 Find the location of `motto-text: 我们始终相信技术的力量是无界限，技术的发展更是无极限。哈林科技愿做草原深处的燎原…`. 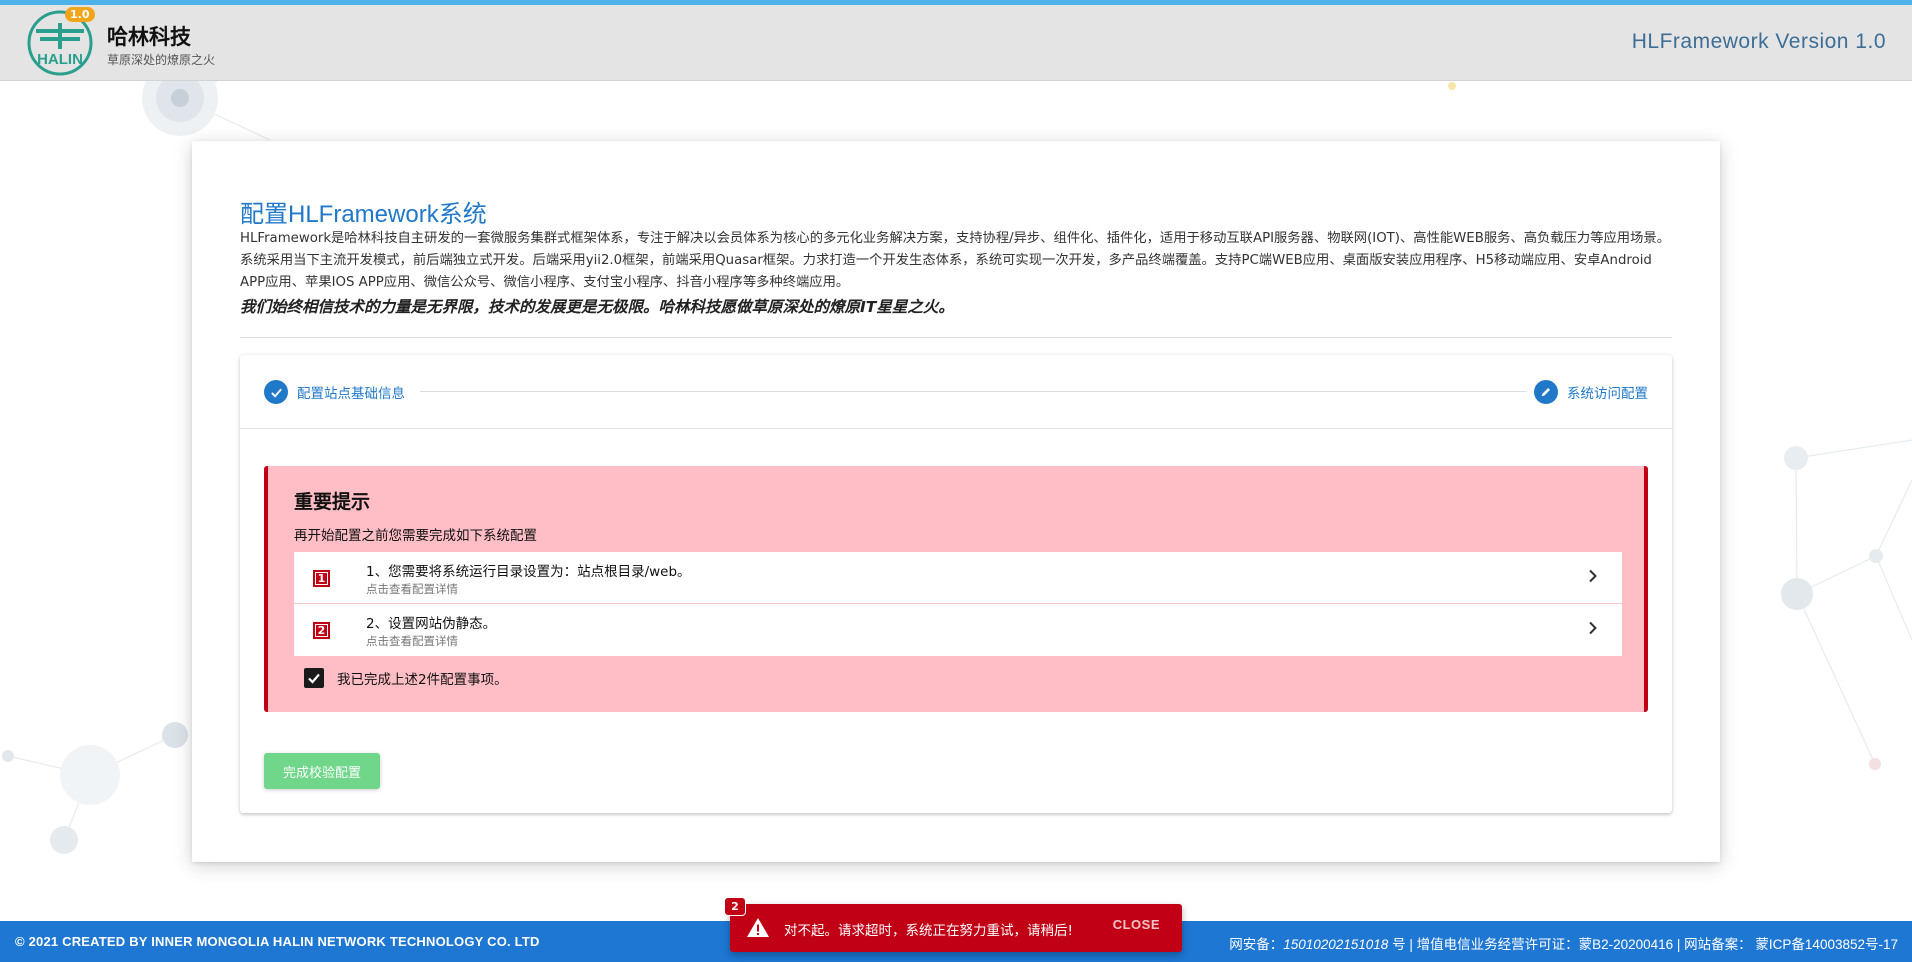

motto-text: 我们始终相信技术的力量是无界限，技术的发展更是无极限。哈林科技愿做草原深处的燎原… is located at coordinates (597, 307).